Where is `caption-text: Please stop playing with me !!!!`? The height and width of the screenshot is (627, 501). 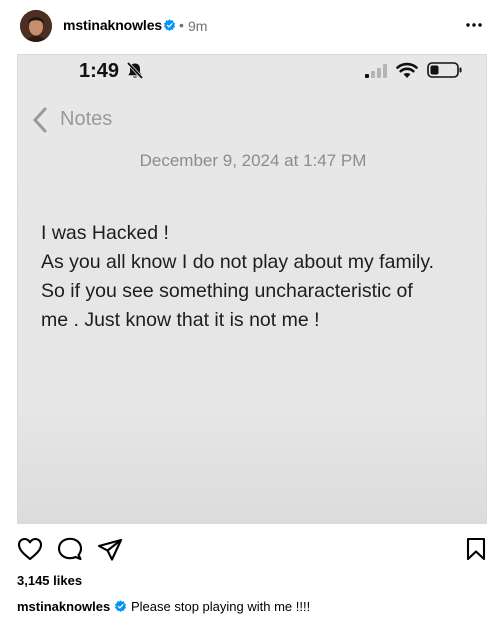 caption-text: Please stop playing with me !!!! is located at coordinates (221, 606).